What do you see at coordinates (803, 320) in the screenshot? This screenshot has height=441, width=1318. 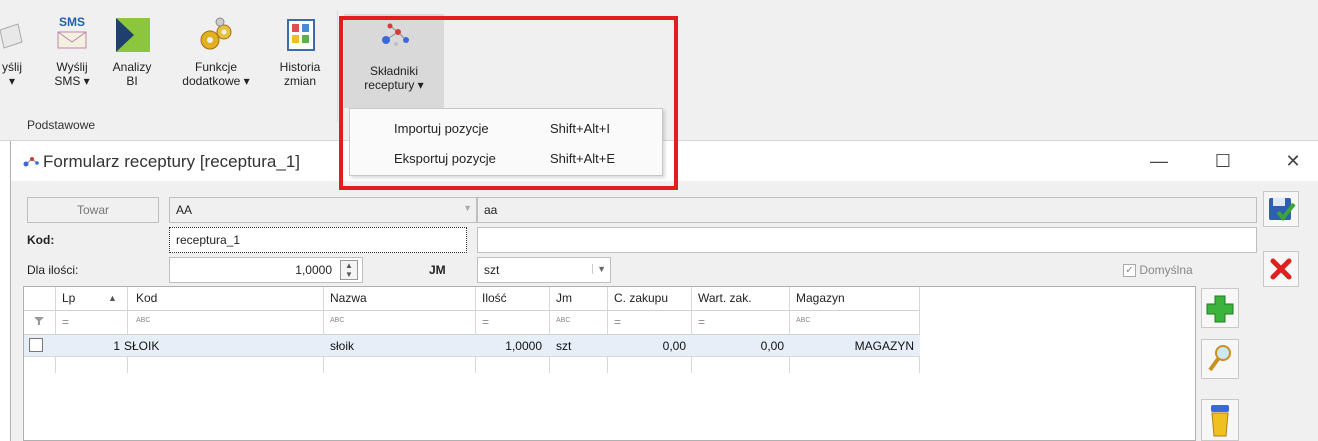 I see `filter-magazyn: ABC` at bounding box center [803, 320].